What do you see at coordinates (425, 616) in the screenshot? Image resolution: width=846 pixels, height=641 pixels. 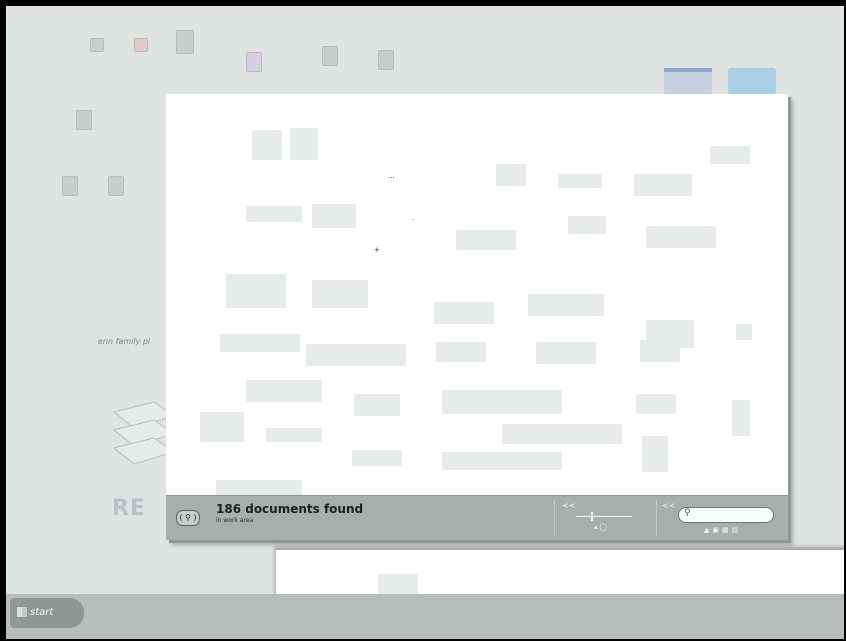 I see `taskbar: start` at bounding box center [425, 616].